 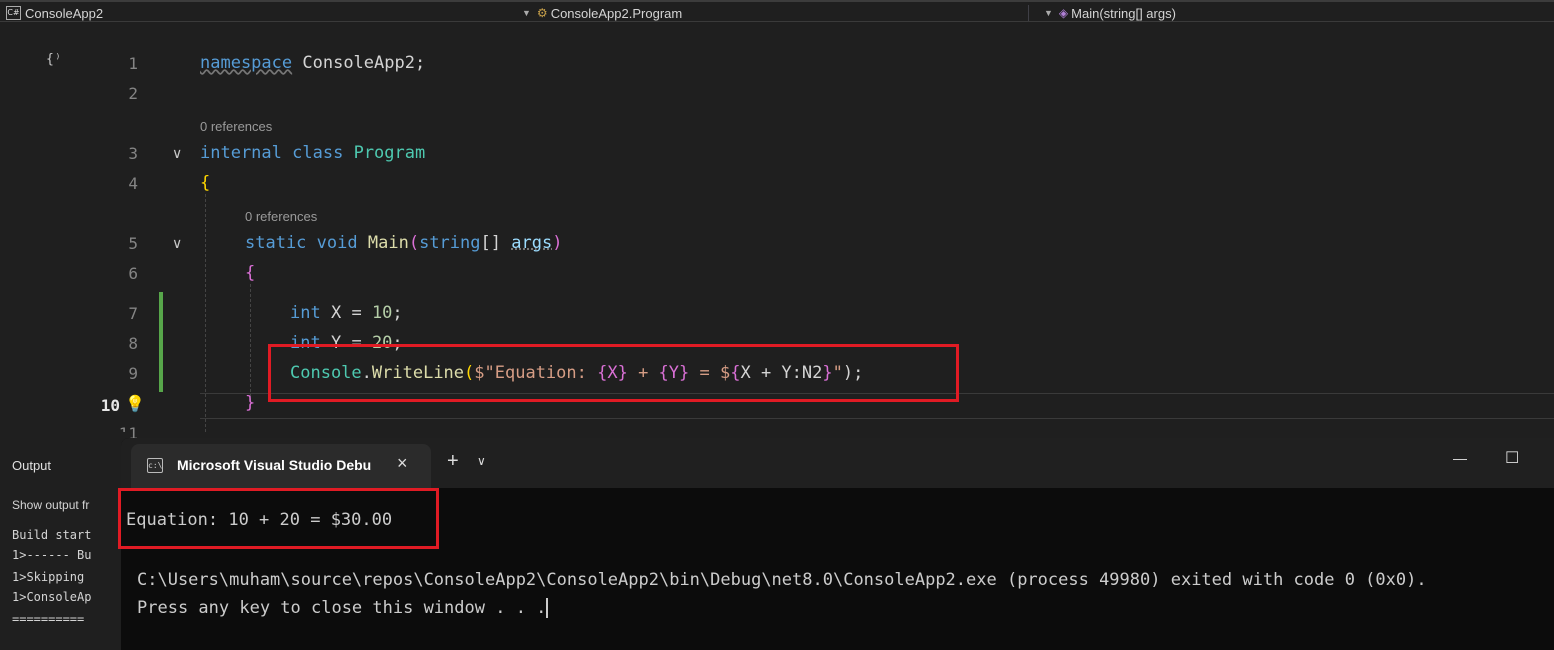 I want to click on variable-decl: X =, so click(x=346, y=313).